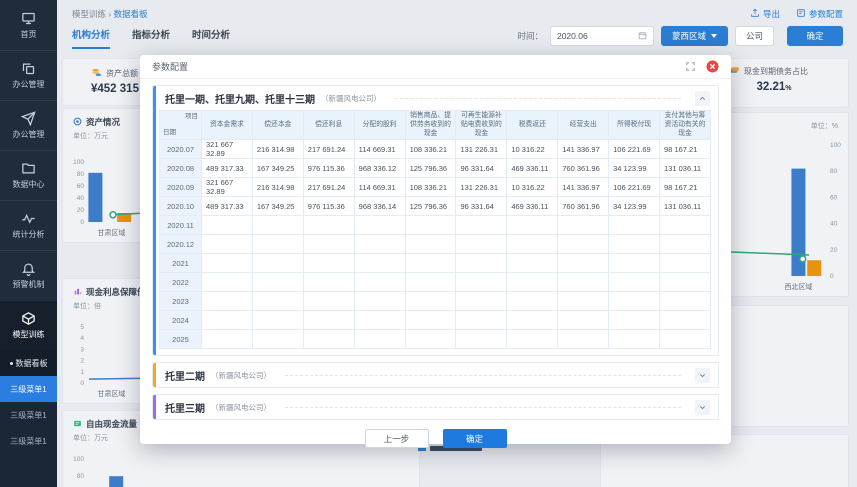 The height and width of the screenshot is (487, 857). Describe the element at coordinates (28, 389) in the screenshot. I see `sidebar-subitem-1: 三级菜单1` at that location.